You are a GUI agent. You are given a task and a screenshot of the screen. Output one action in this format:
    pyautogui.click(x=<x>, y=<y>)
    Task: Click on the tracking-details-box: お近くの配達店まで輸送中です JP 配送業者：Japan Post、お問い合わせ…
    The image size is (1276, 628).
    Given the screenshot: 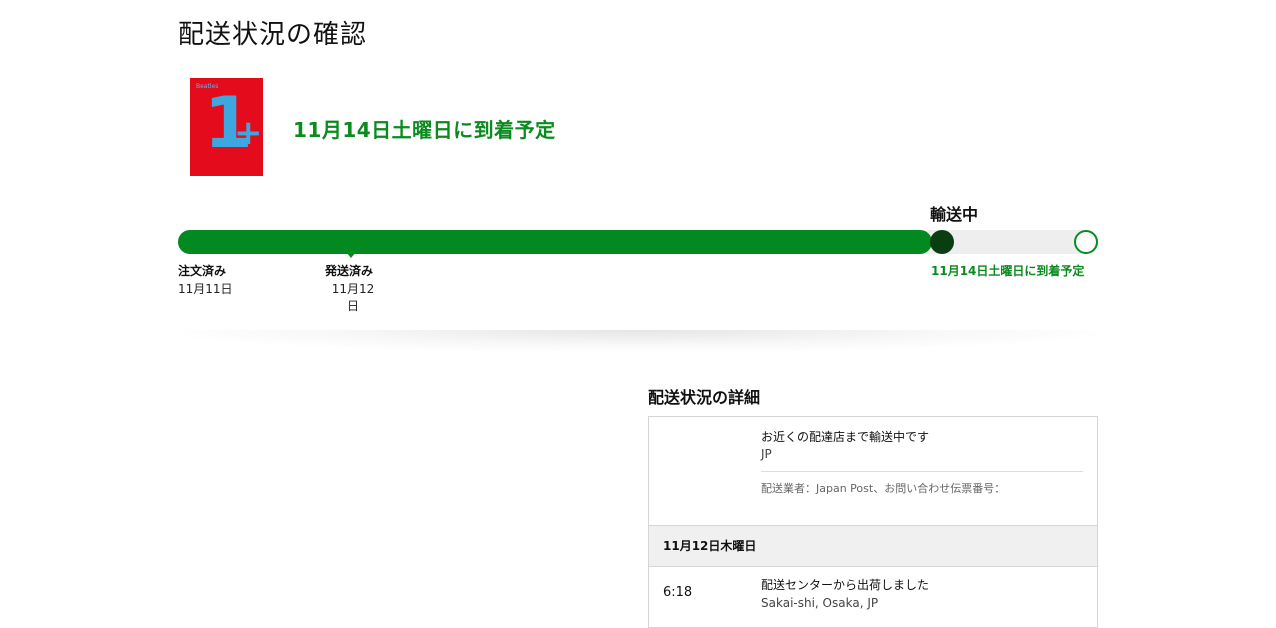 What is the action you would take?
    pyautogui.click(x=873, y=522)
    